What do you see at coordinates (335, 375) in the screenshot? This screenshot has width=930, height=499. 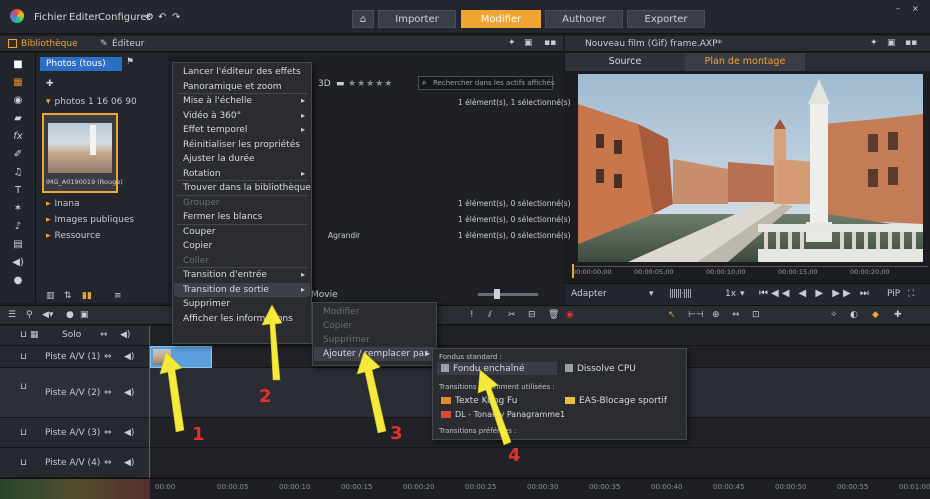 I see `annotation-arrows` at bounding box center [335, 375].